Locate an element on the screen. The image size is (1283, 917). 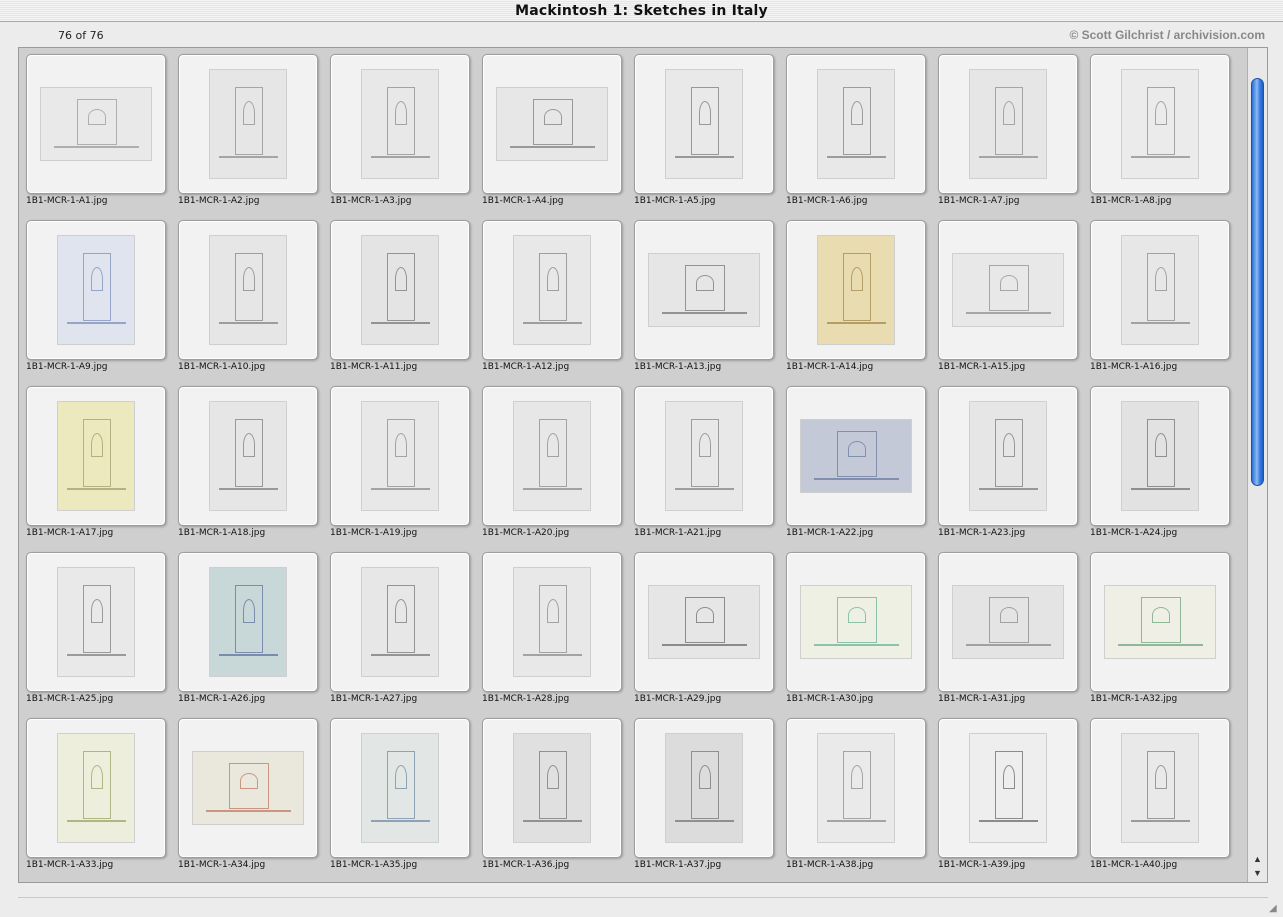
vertical-scrollbar: ▲ ▼ is located at coordinates (1257, 465).